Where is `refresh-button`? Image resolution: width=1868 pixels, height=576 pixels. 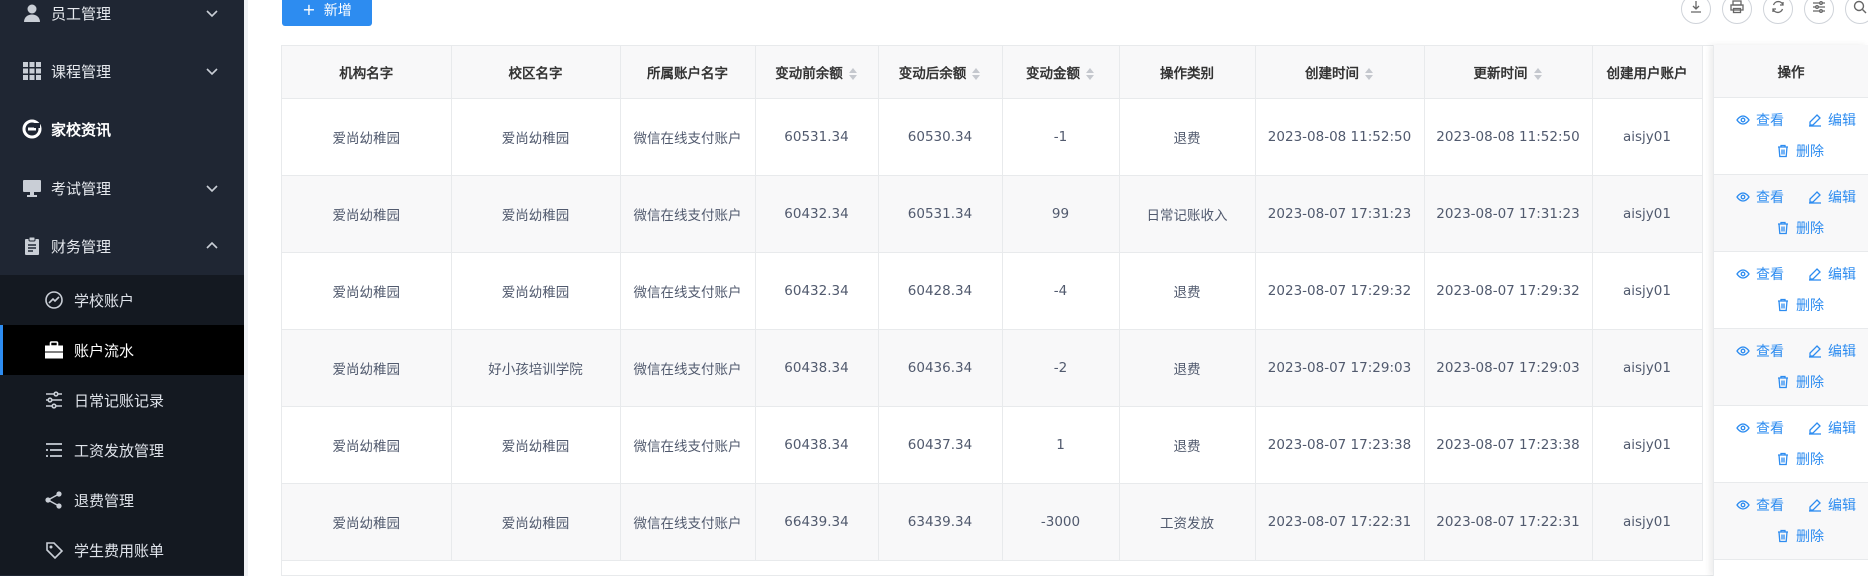 refresh-button is located at coordinates (1778, 12).